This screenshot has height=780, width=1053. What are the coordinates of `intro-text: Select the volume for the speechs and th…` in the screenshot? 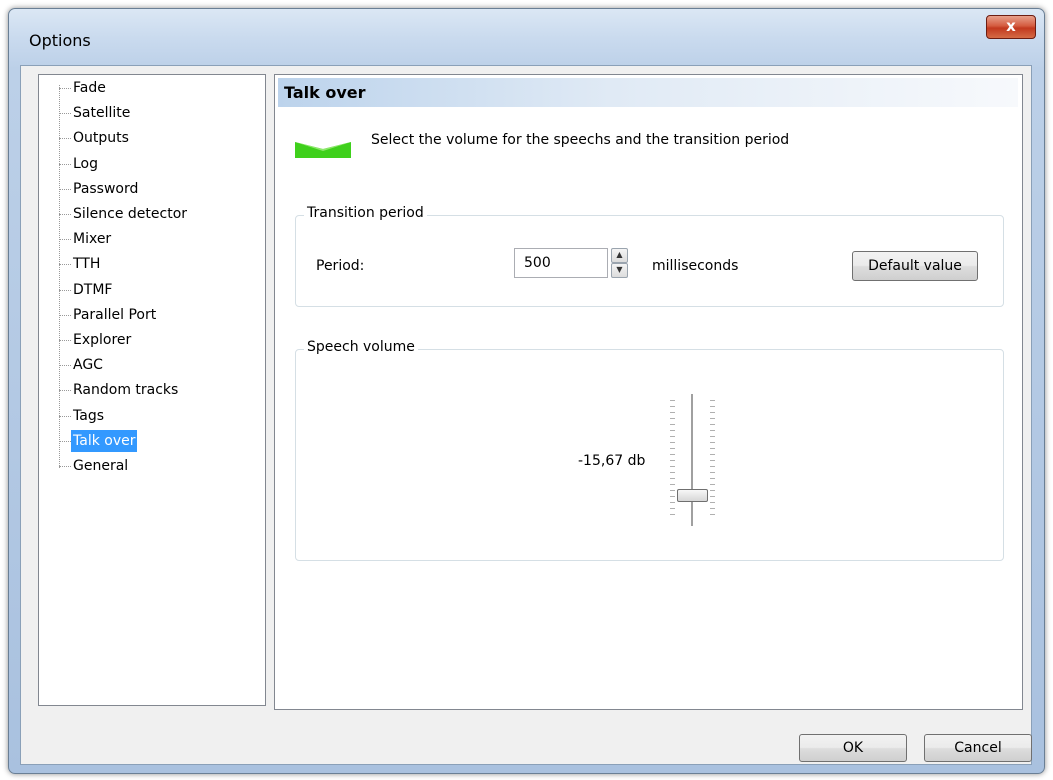 It's located at (580, 140).